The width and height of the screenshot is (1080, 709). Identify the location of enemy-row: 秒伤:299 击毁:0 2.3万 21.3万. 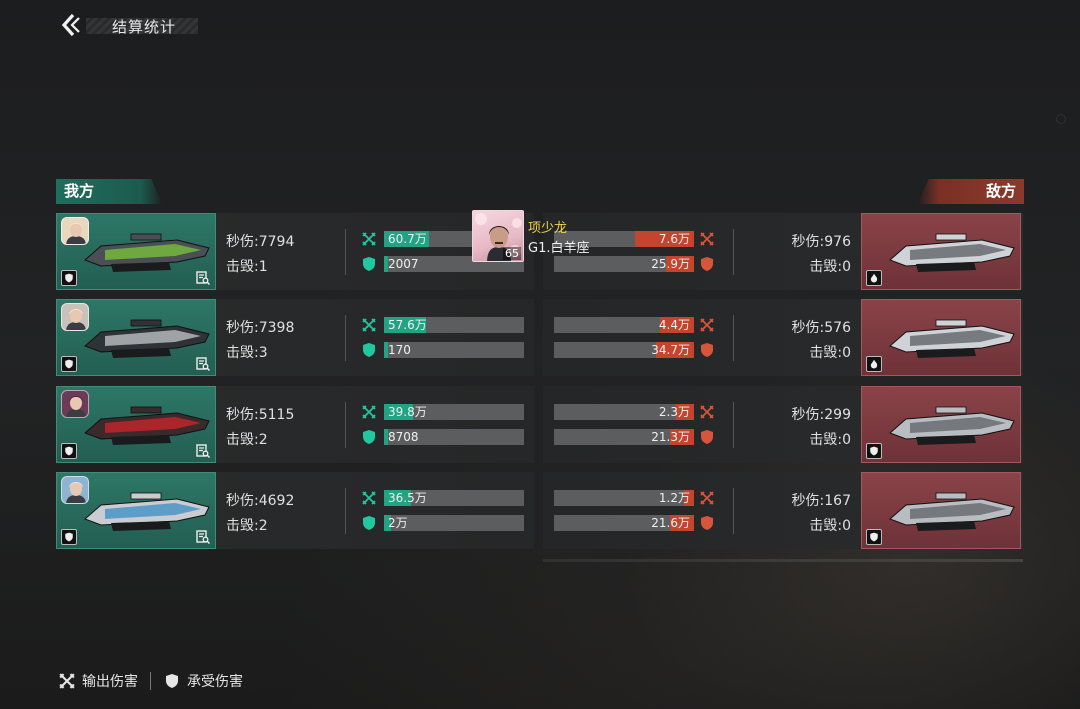
(783, 424).